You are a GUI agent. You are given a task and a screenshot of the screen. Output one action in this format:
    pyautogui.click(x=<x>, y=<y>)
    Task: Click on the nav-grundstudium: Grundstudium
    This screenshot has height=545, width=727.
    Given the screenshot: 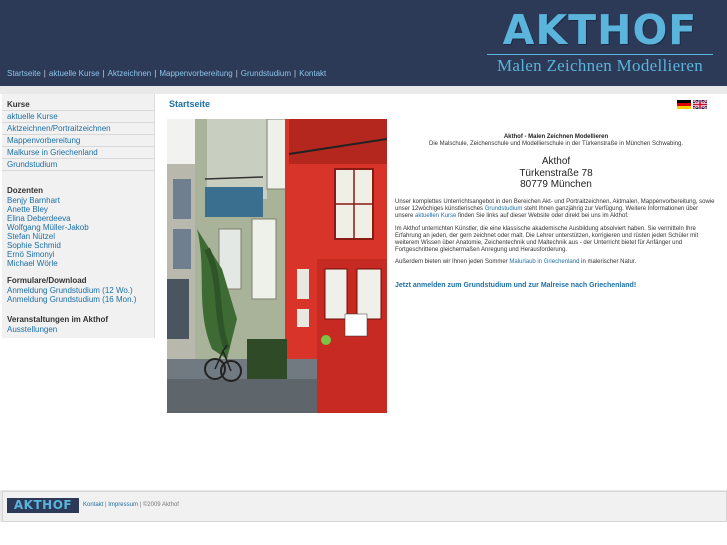 What is the action you would take?
    pyautogui.click(x=266, y=73)
    